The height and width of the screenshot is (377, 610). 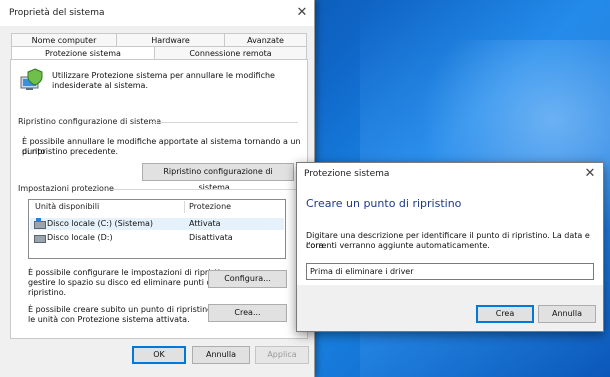 What do you see at coordinates (90, 121) in the screenshot?
I see `restore-section-title: Ripristino configurazione di sistema` at bounding box center [90, 121].